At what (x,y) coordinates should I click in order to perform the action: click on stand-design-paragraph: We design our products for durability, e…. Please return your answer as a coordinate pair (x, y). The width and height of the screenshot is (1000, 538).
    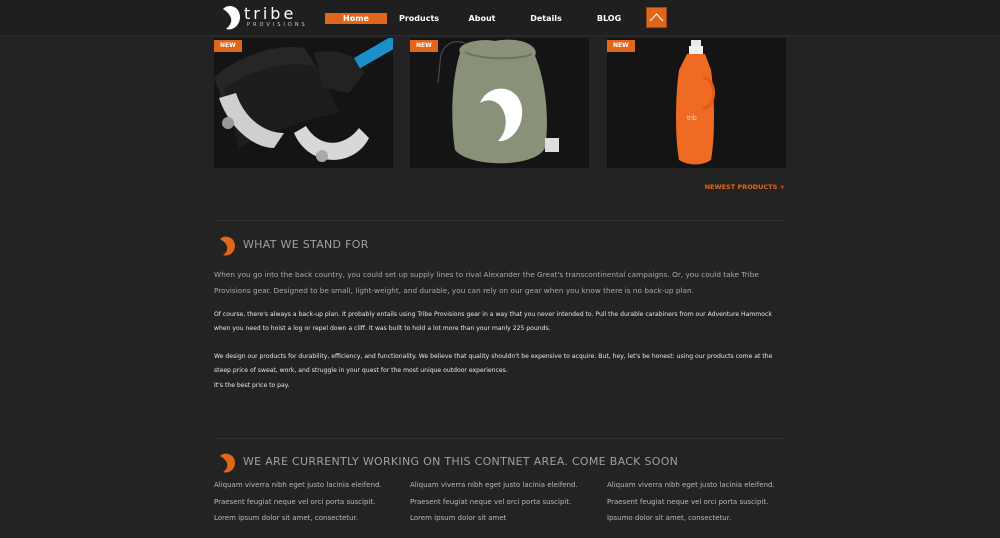
    Looking at the image, I should click on (493, 363).